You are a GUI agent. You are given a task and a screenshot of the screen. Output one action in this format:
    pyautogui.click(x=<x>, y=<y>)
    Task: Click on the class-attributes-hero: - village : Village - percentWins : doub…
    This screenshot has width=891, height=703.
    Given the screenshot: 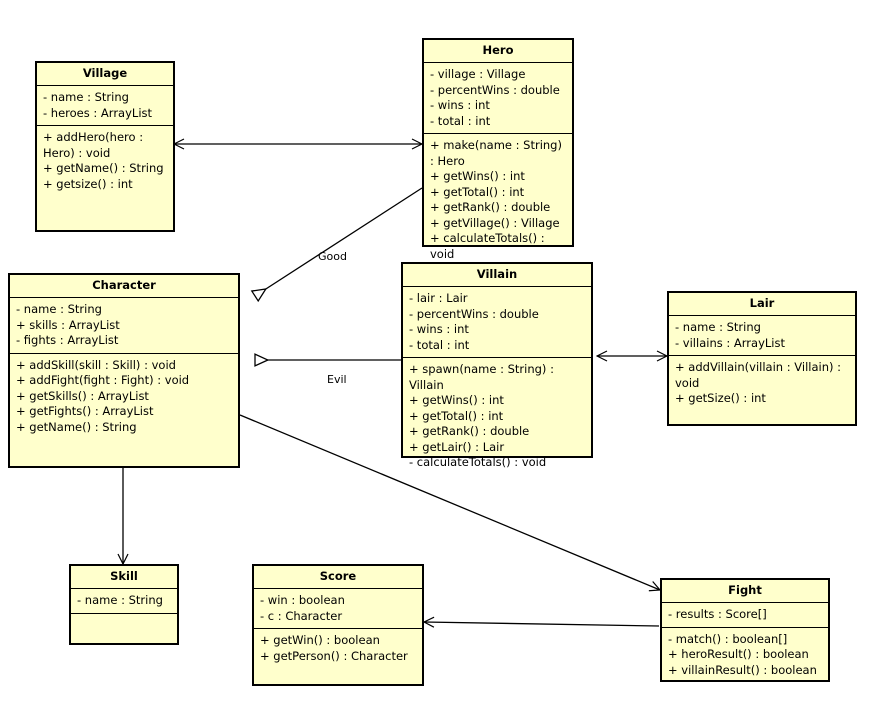 What is the action you would take?
    pyautogui.click(x=498, y=98)
    